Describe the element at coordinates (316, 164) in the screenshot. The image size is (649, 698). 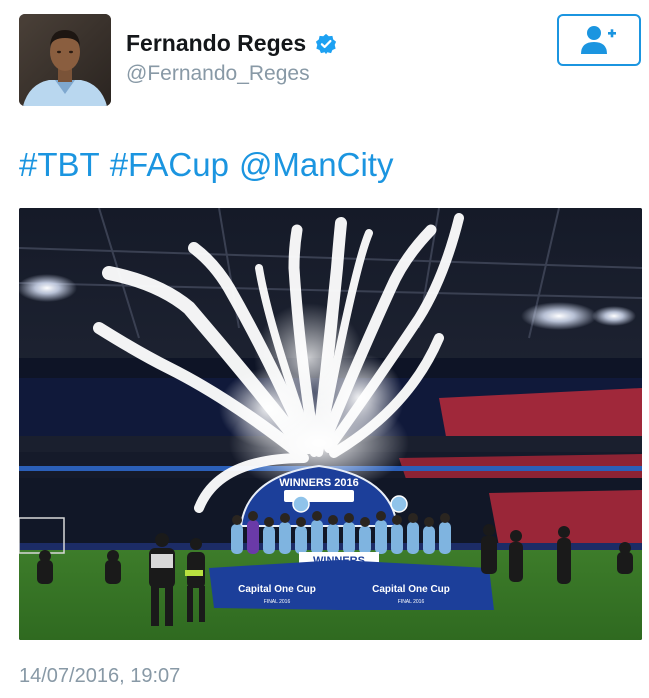
I see `mention-mancity: @ManCity` at that location.